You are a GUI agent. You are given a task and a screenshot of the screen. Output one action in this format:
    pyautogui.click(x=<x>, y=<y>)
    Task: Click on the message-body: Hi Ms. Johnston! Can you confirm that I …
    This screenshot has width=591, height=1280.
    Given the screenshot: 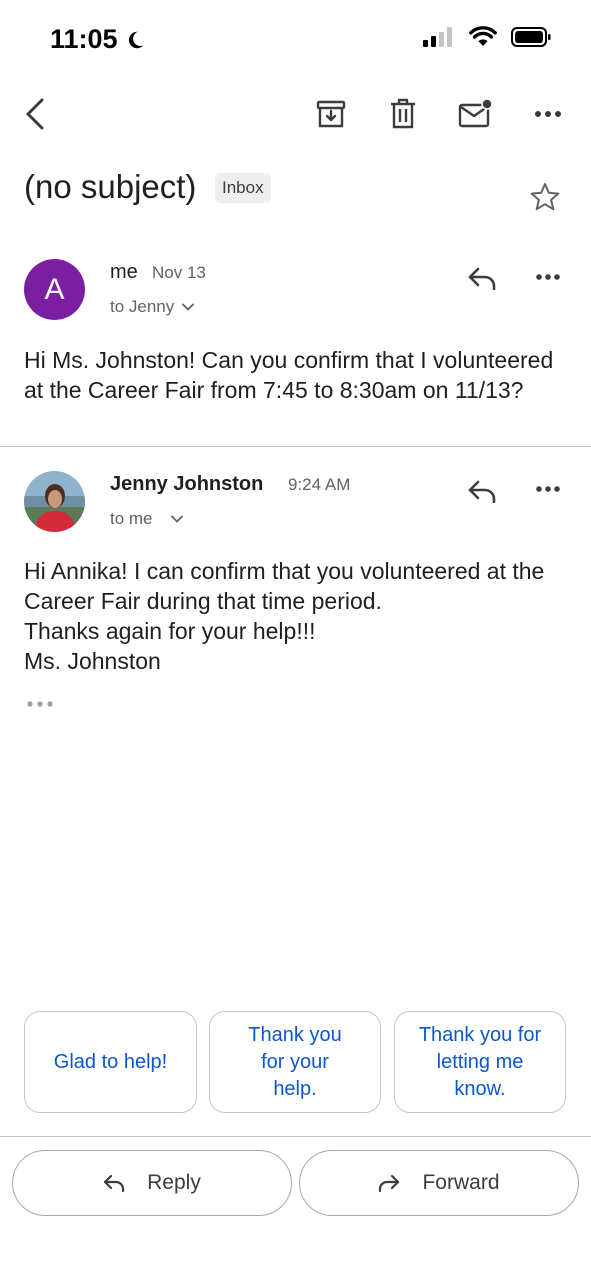 What is the action you would take?
    pyautogui.click(x=296, y=375)
    